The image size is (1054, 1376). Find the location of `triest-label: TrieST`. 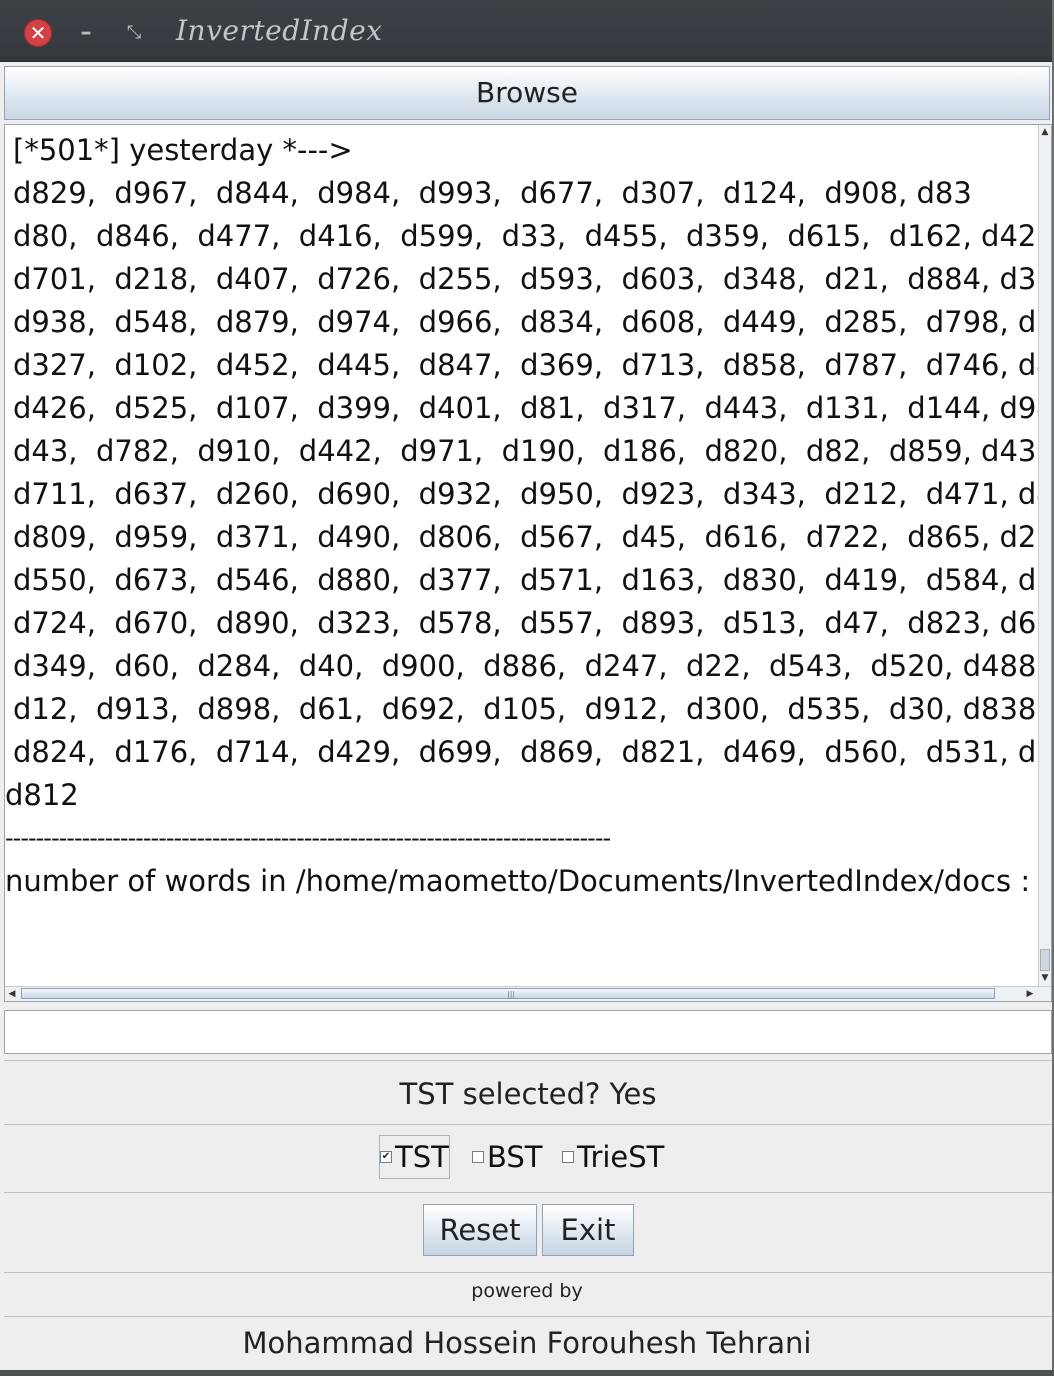

triest-label: TrieST is located at coordinates (621, 1157).